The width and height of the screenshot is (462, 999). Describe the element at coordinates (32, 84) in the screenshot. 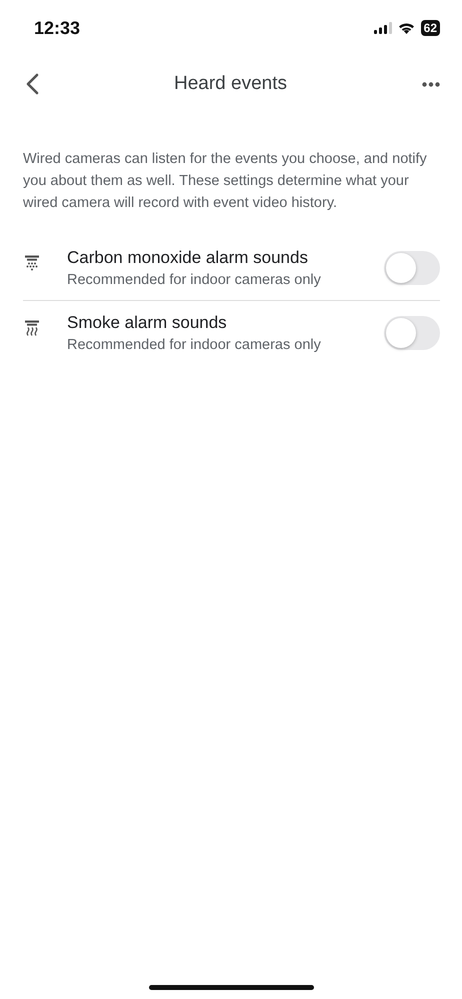

I see `back-icon` at that location.